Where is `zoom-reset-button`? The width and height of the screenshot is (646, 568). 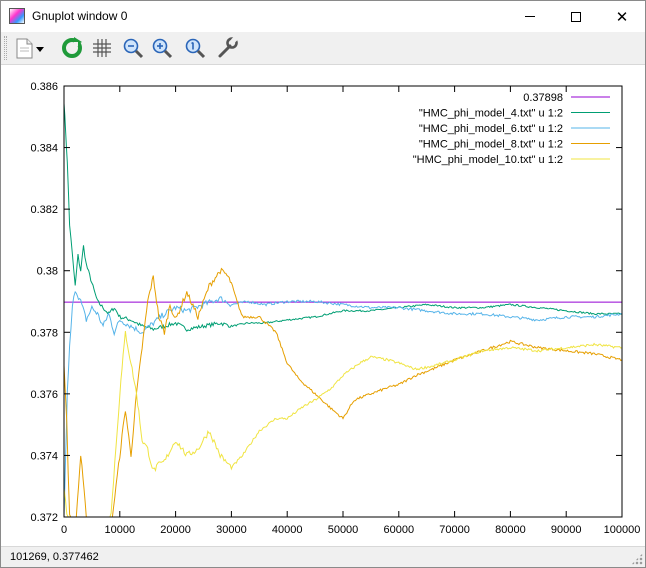
zoom-reset-button is located at coordinates (195, 48).